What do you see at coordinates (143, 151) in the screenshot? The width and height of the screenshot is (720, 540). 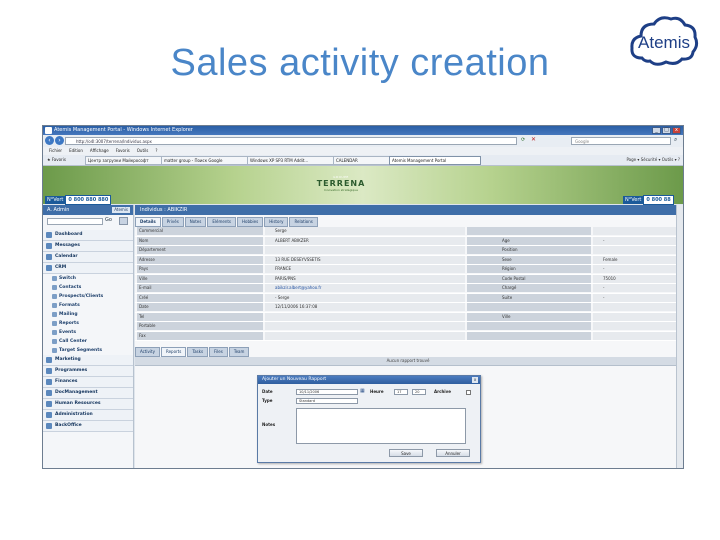 I see `menu-tools: Outils` at bounding box center [143, 151].